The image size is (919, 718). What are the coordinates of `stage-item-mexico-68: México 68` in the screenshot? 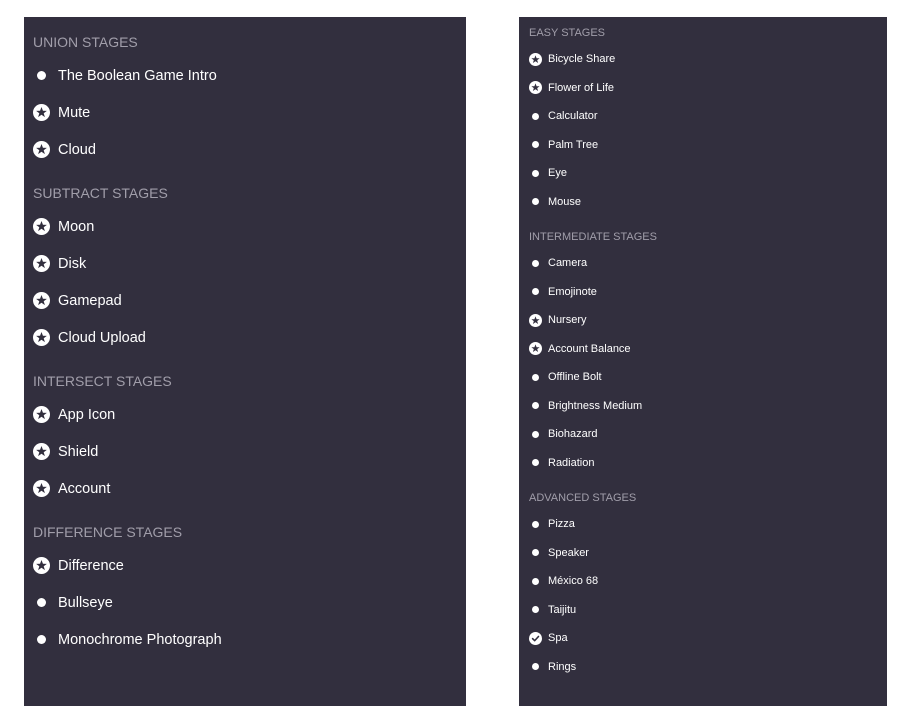 It's located at (703, 581).